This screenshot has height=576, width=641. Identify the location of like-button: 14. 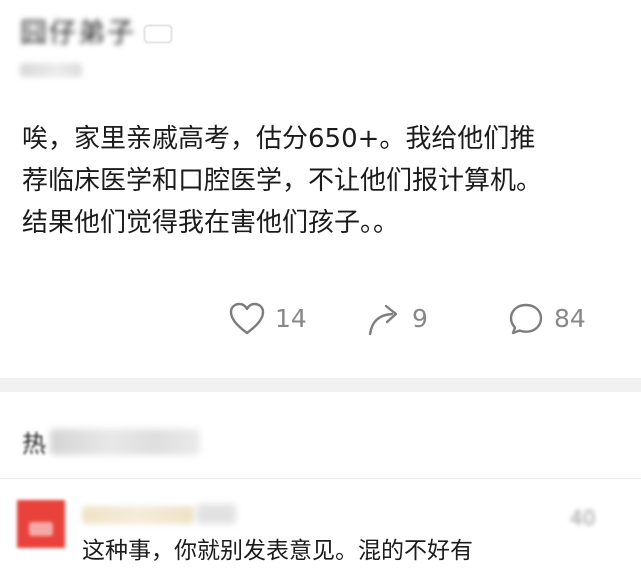
(268, 319).